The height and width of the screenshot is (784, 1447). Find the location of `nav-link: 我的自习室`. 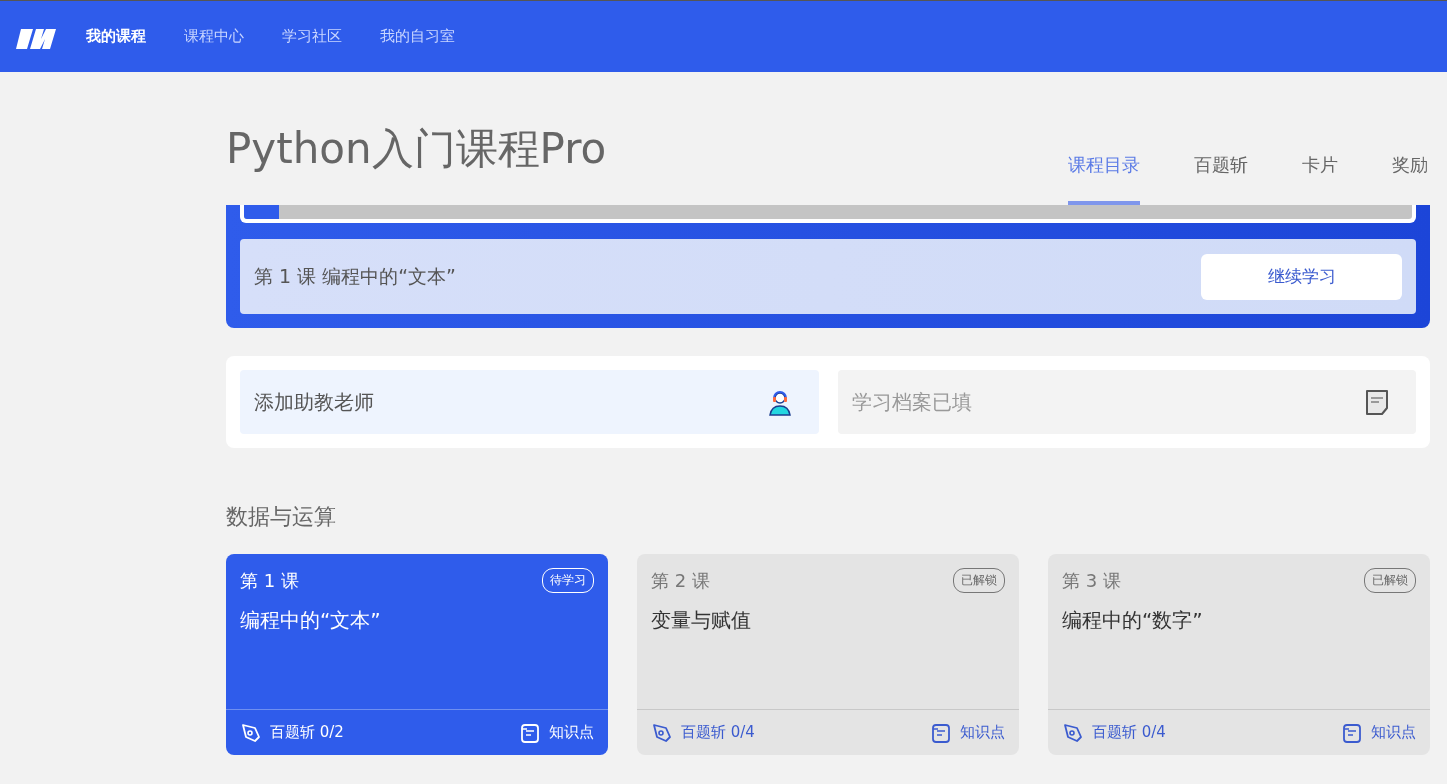

nav-link: 我的自习室 is located at coordinates (417, 36).